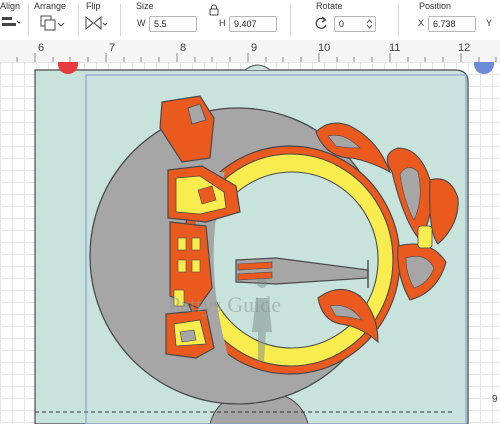  I want to click on height-field: 9.407, so click(253, 24).